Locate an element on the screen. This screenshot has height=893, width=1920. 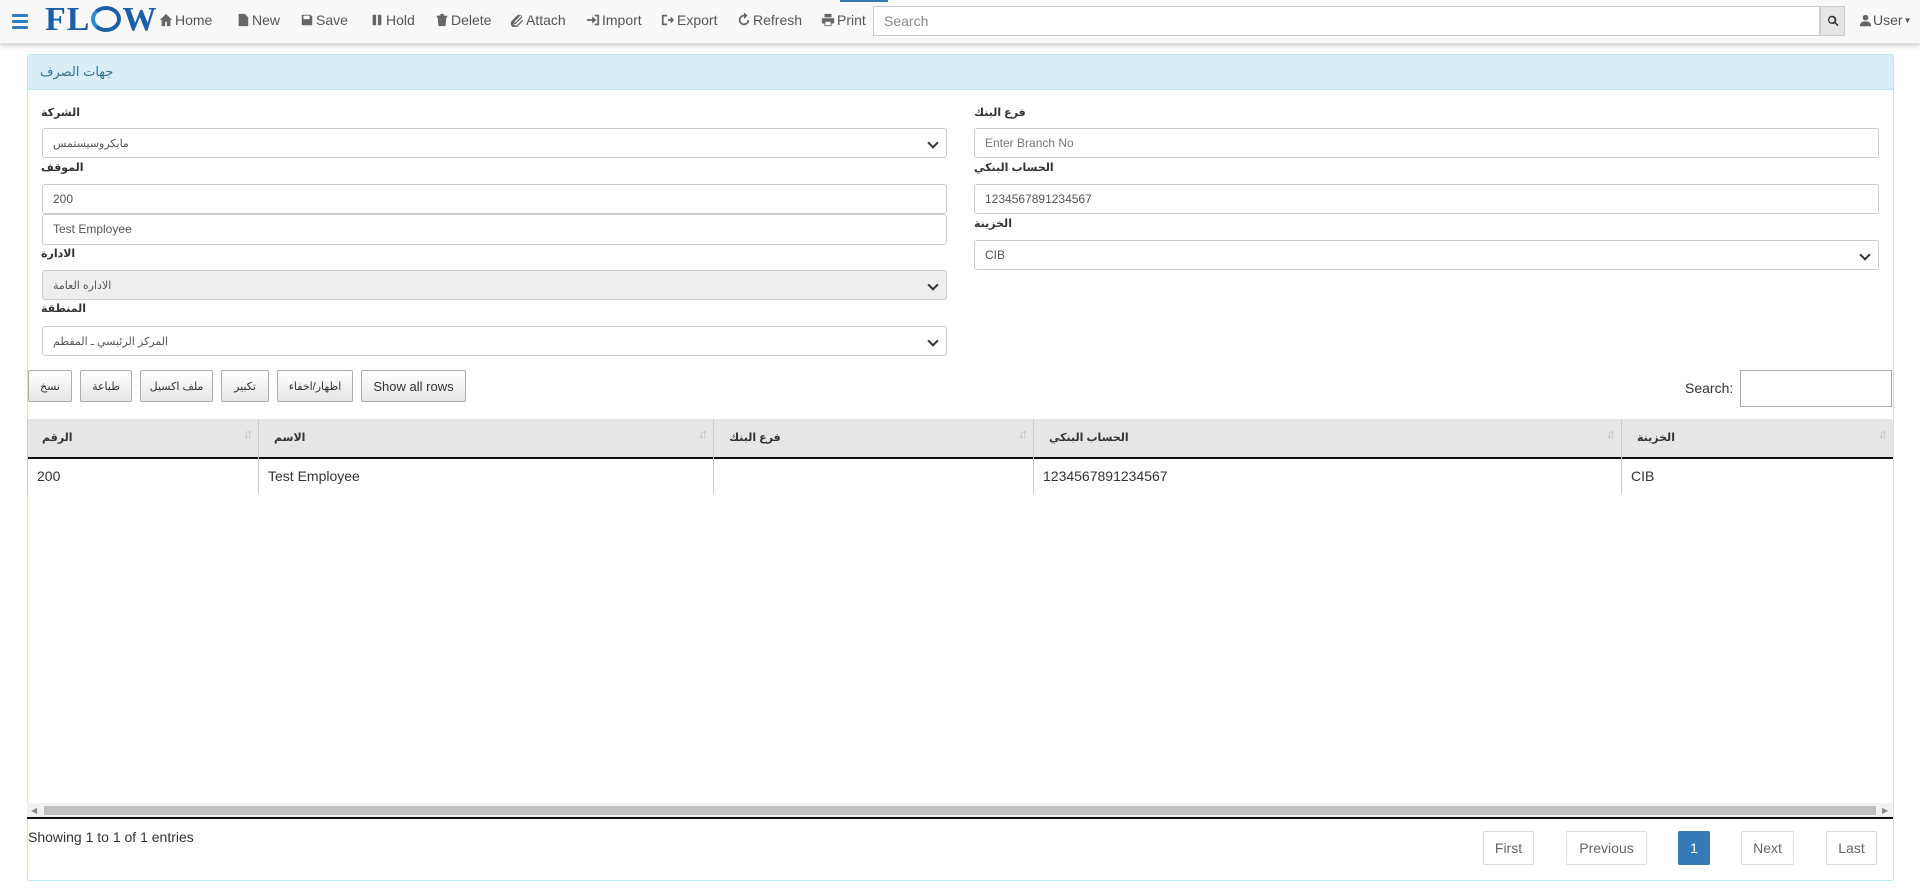
bank-account-label: الحساب البنكي is located at coordinates (1014, 168).